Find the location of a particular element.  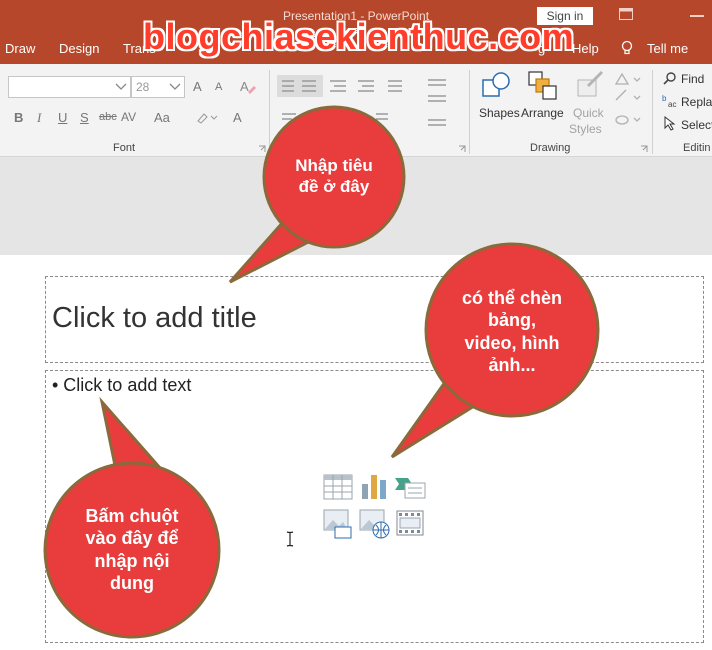

callout-line: vào đây để is located at coordinates (132, 538).